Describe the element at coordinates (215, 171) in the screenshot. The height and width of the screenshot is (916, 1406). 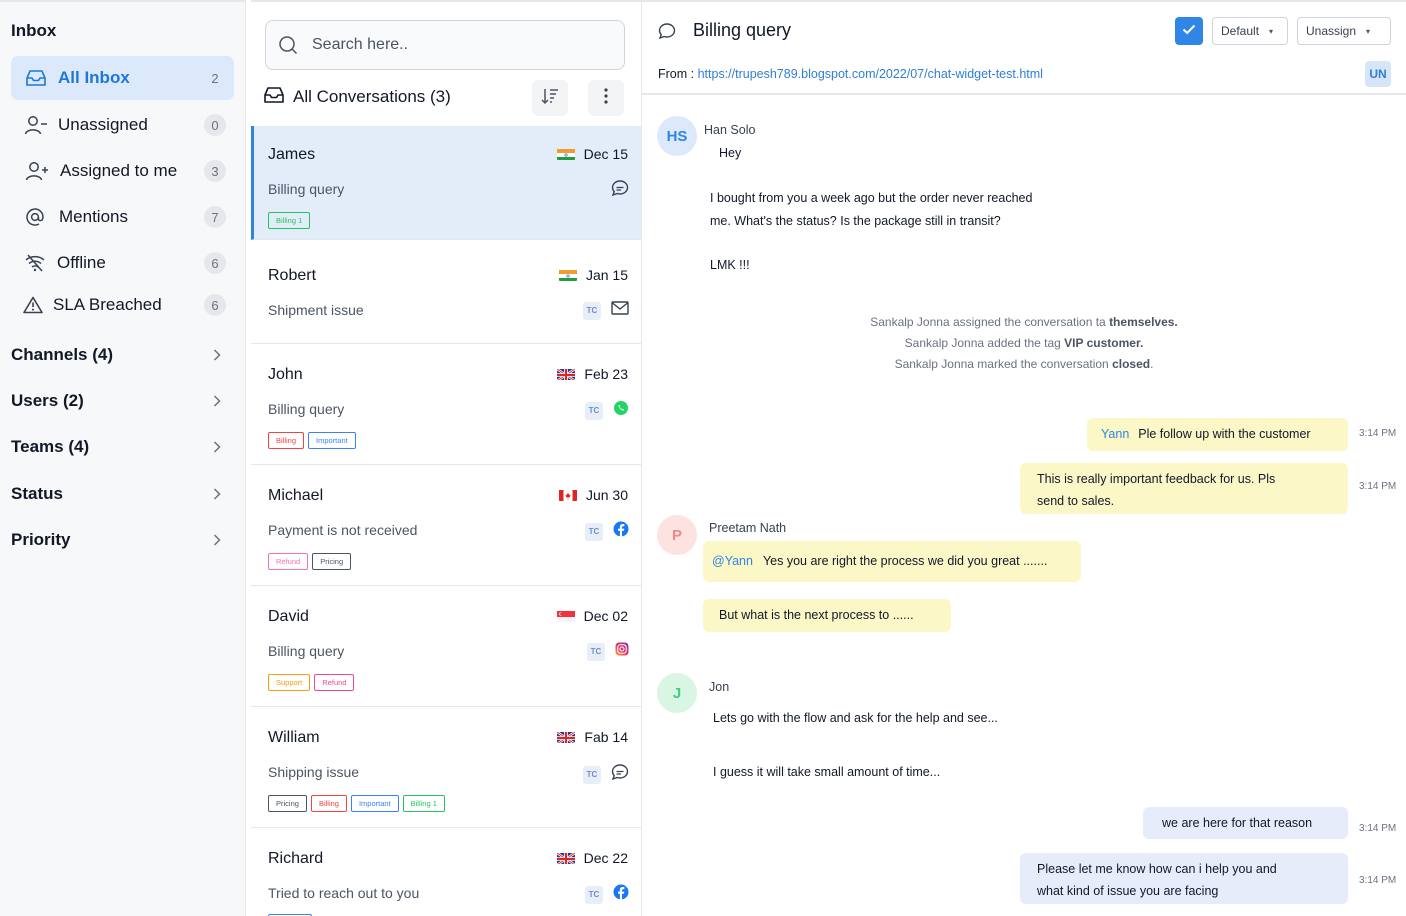
I see `sidebar-item-count: 3` at that location.